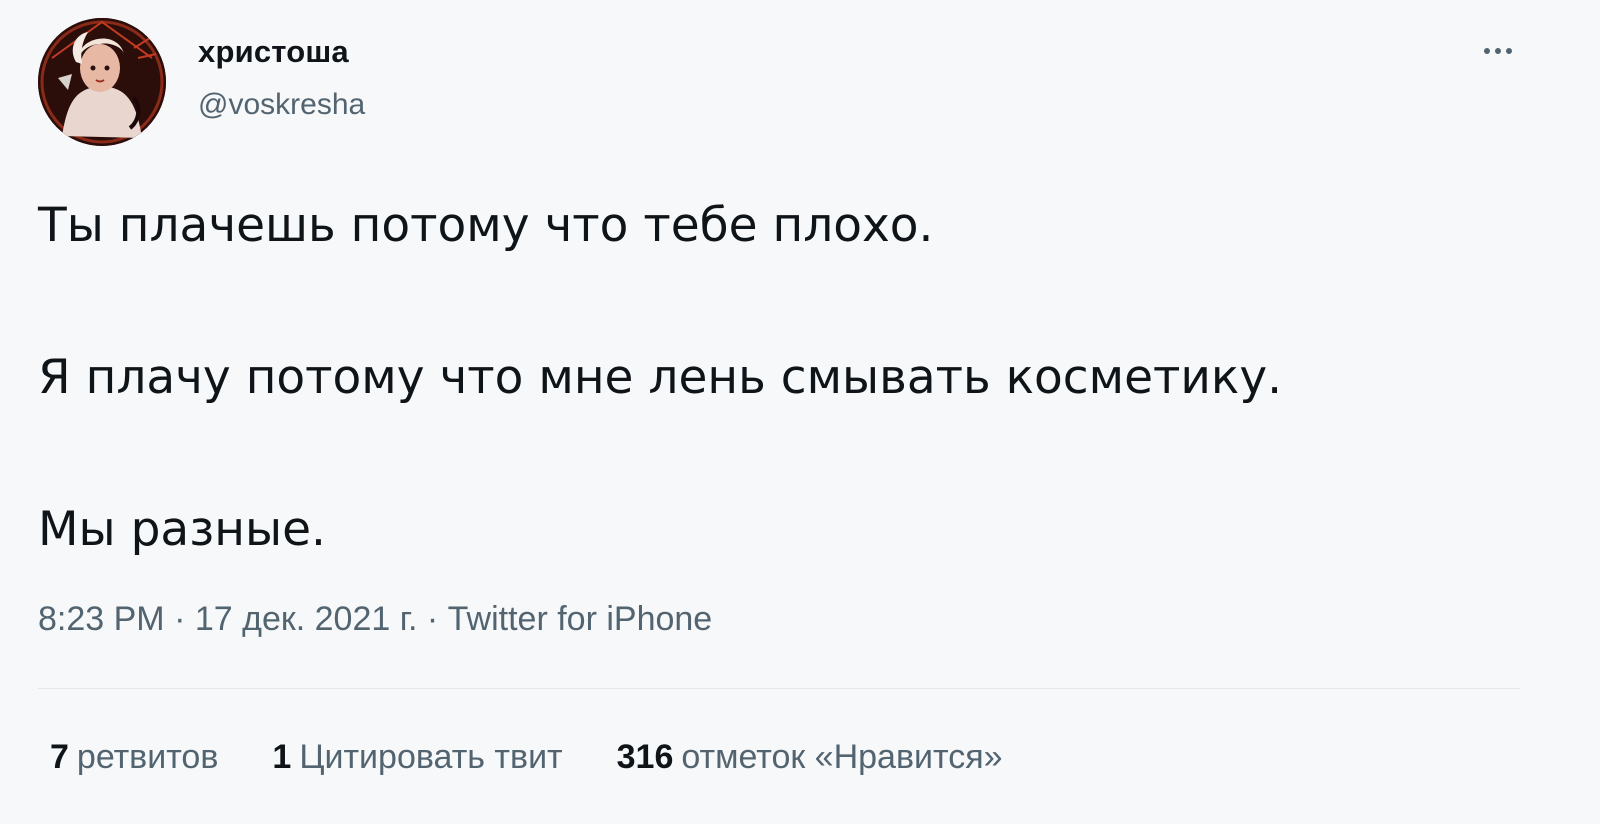  Describe the element at coordinates (273, 52) in the screenshot. I see `author-display-name: христоша` at that location.